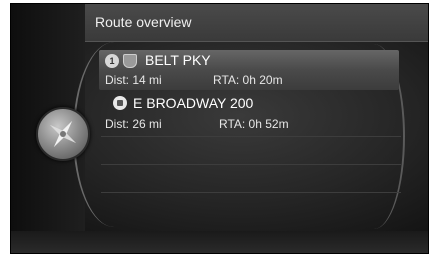 This screenshot has width=436, height=255. Describe the element at coordinates (248, 80) in the screenshot. I see `route-rta: RTA: 0h 20m` at that location.